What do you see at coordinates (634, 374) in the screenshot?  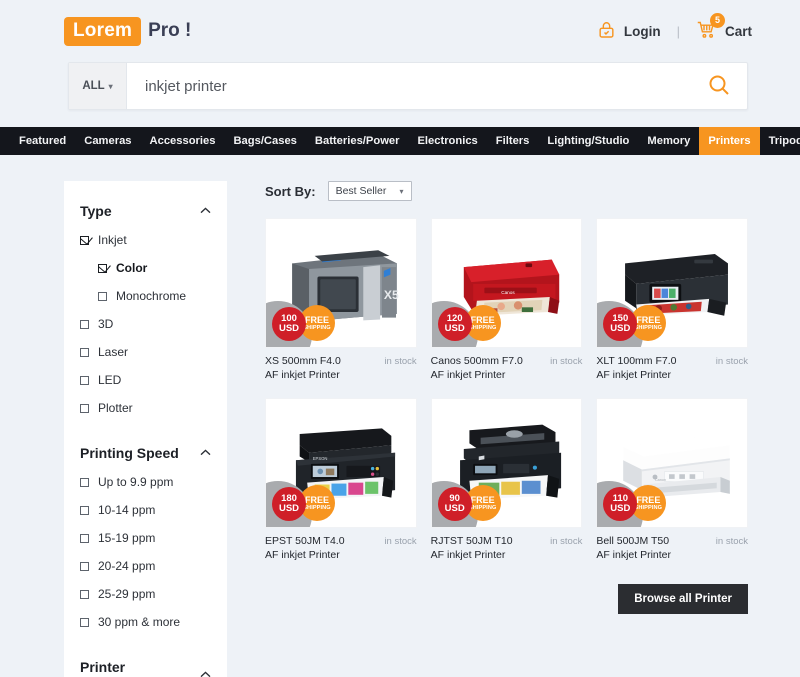 I see `product-title-line-2: AF inkjet Printer` at bounding box center [634, 374].